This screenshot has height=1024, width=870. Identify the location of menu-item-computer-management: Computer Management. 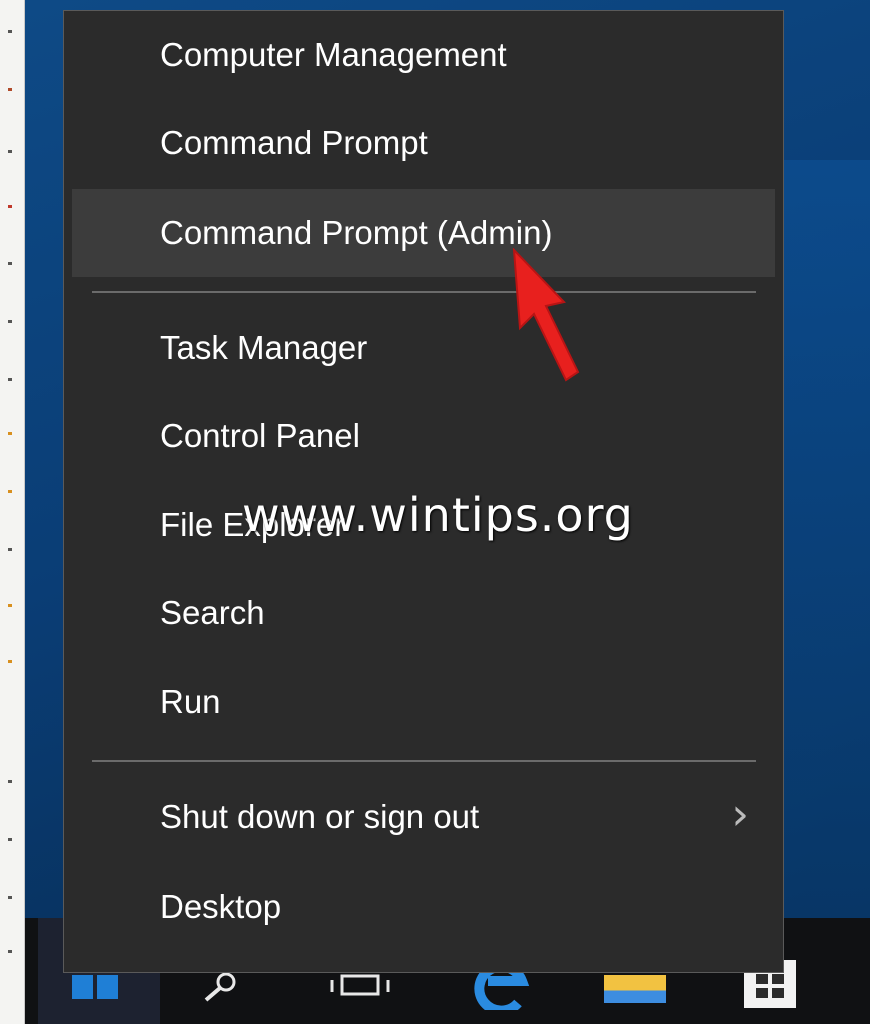
(423, 55).